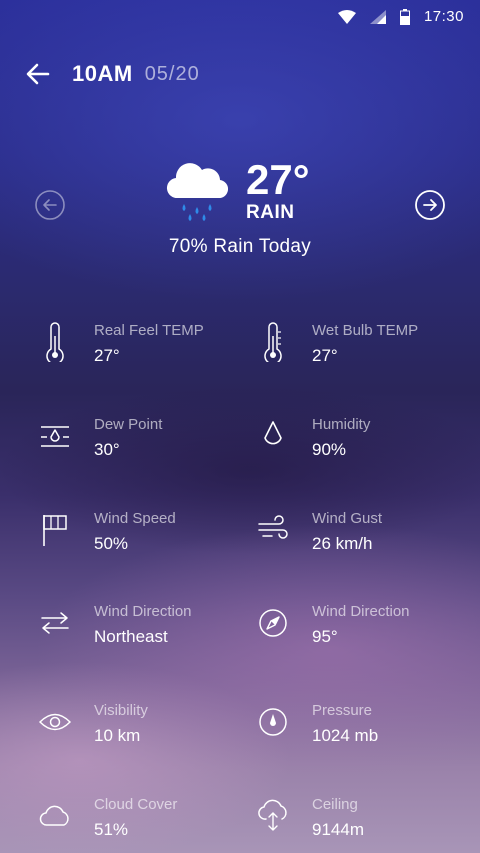 The image size is (480, 853). Describe the element at coordinates (131, 636) in the screenshot. I see `detail-value: Northeast` at that location.